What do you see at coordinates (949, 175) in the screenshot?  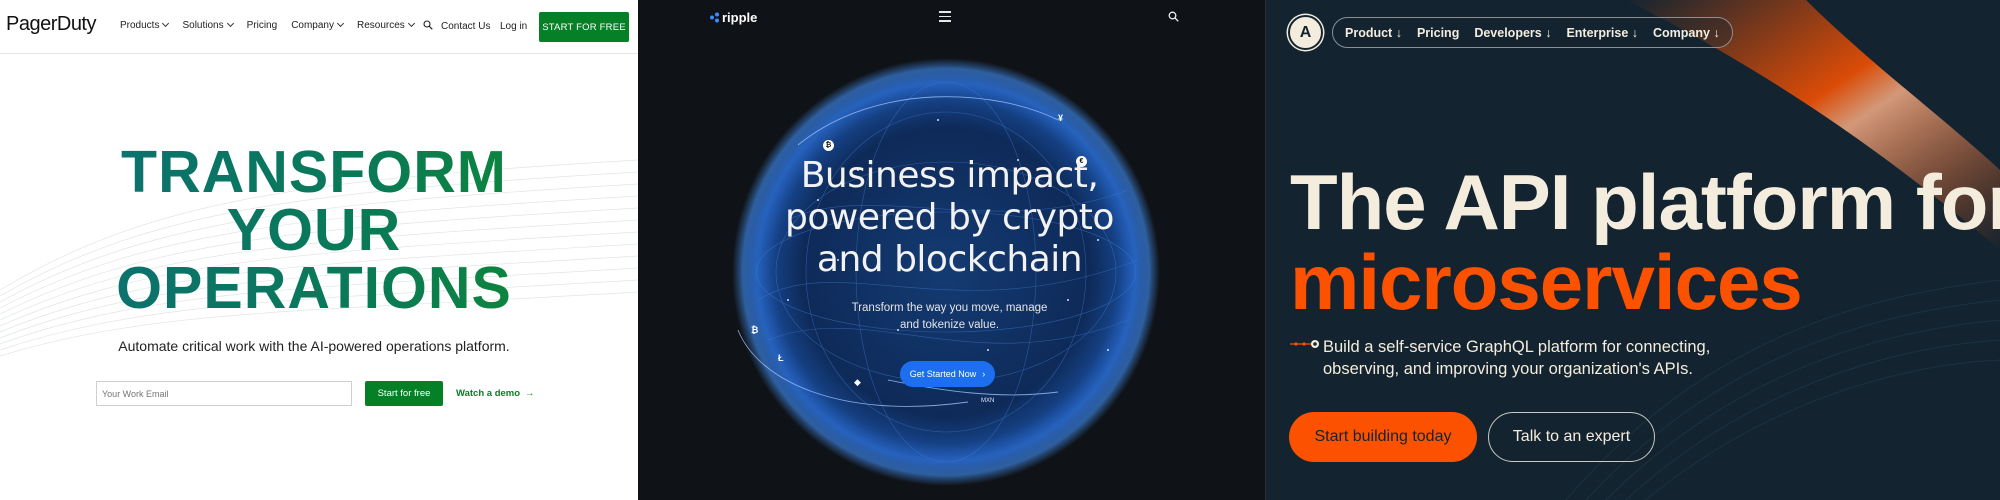 I see `headline-line: Business impact,` at bounding box center [949, 175].